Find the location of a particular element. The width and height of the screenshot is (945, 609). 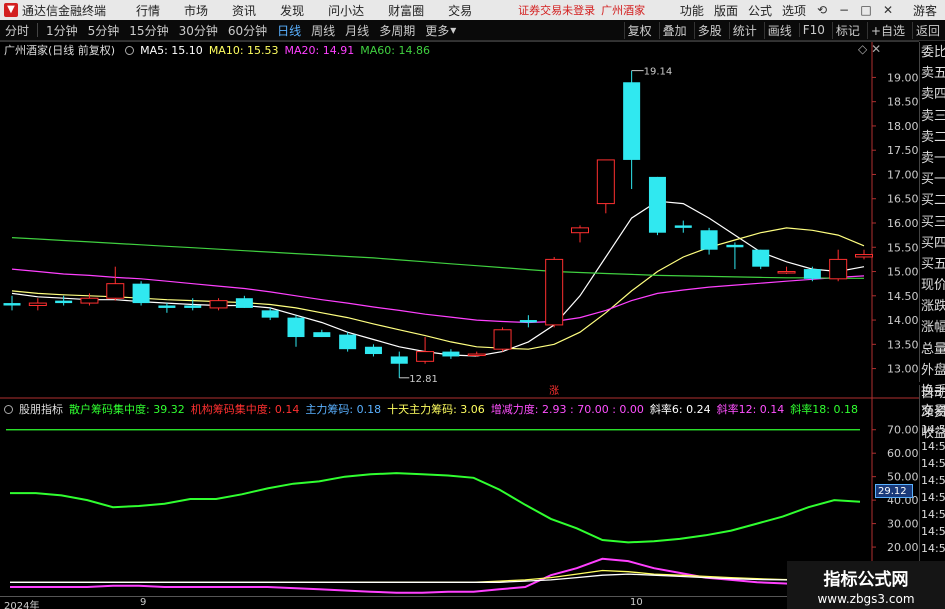

quote-side-panel: 委比 卖五 卖四 卖三 卖二 卖一 买一 买二 买三 买四 买五 现价 涨跌 涨幅 总量 外盘 换手 净资 收益 is located at coordinates (932, 241).